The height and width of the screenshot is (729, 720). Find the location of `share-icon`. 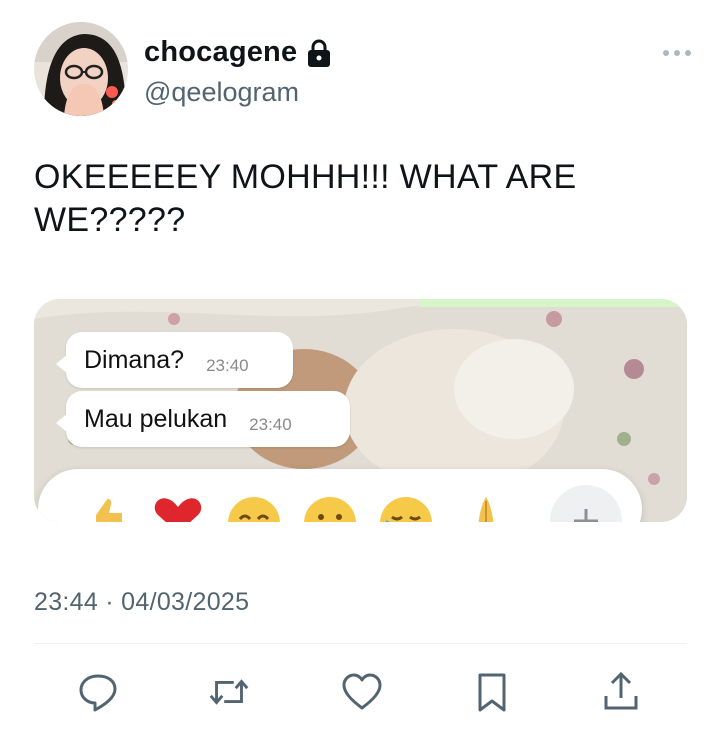

share-icon is located at coordinates (621, 690).